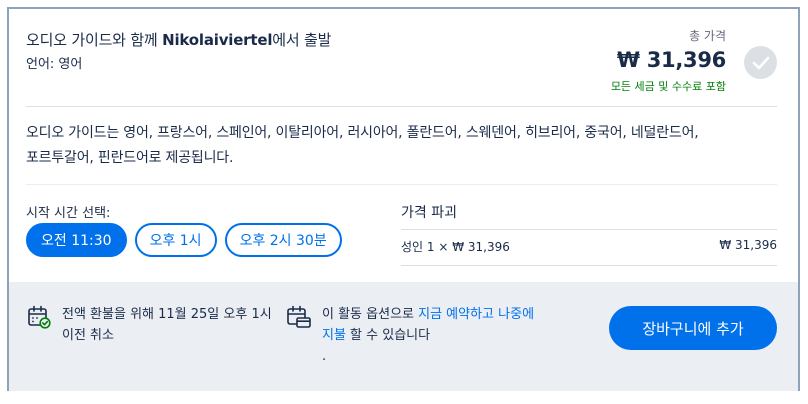 Image resolution: width=808 pixels, height=404 pixels. I want to click on reserve-text-tail: ., so click(324, 356).